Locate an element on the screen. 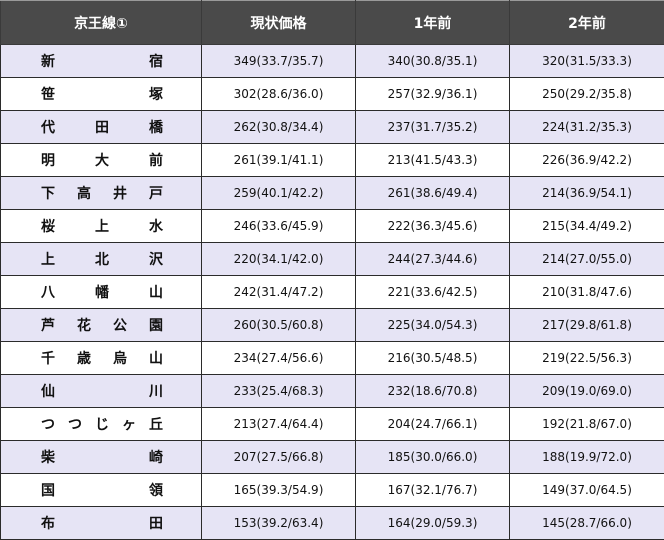 This screenshot has width=664, height=540. current-price-cell: 165(39.3/54.9) is located at coordinates (278, 490).